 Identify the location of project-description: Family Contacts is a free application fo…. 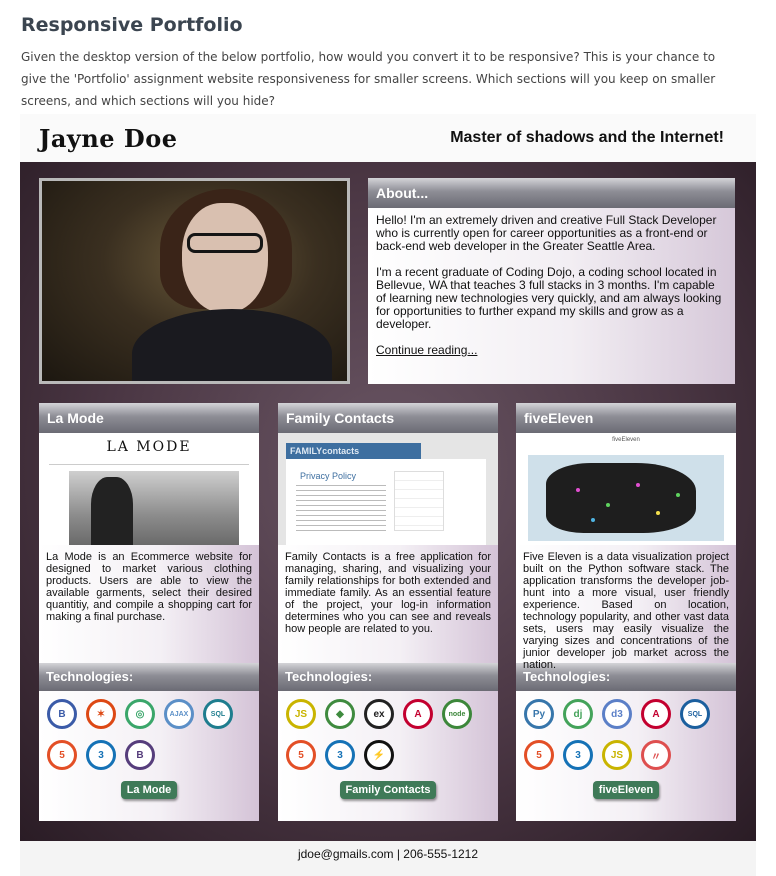
(388, 593).